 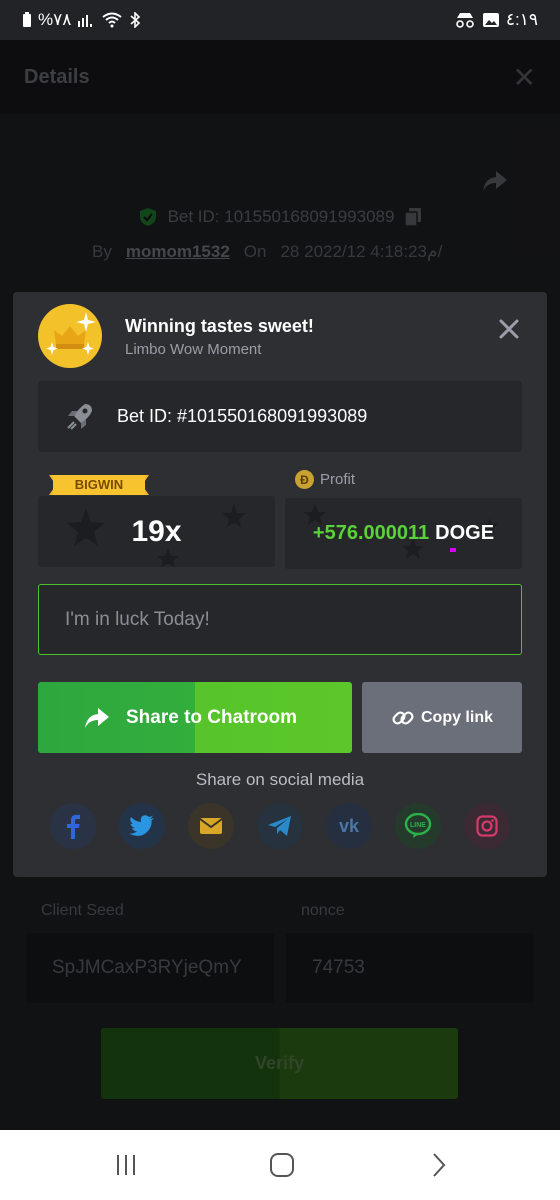 I want to click on copy-link-button: Copy link, so click(x=442, y=717).